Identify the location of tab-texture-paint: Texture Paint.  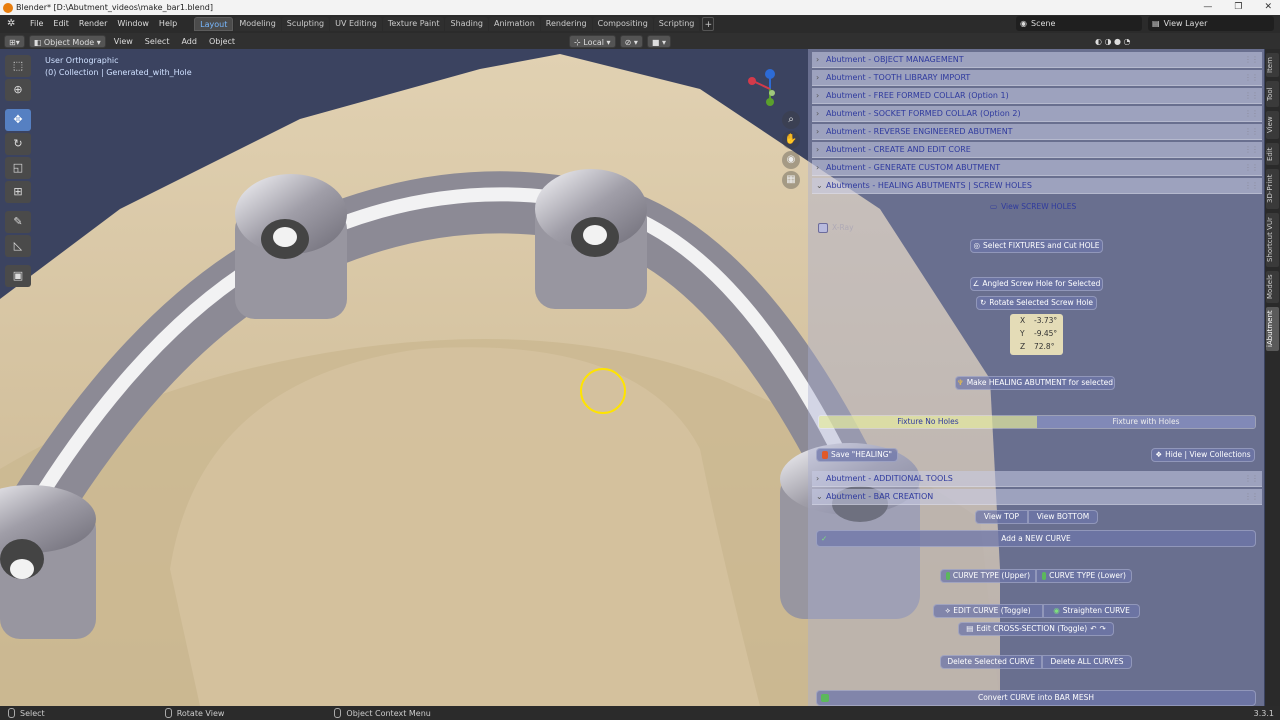
(413, 24).